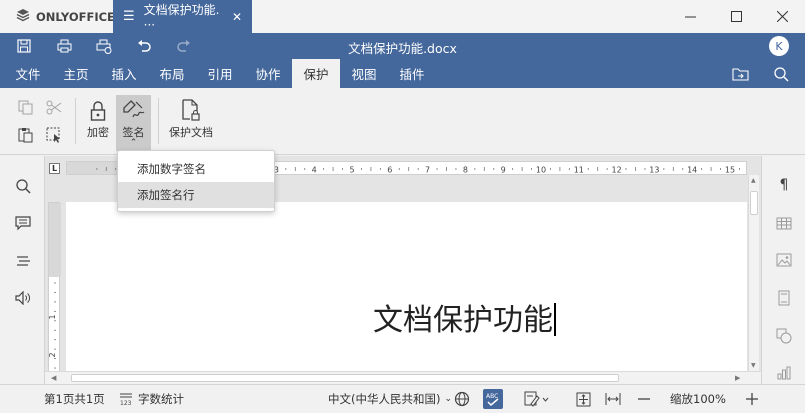  I want to click on vertical-ruler-ticks: 12, so click(54, 286).